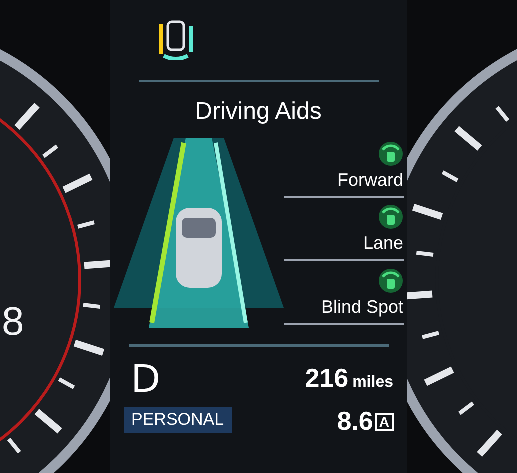 The height and width of the screenshot is (473, 517). I want to click on assist-label: Blind Spot, so click(362, 307).